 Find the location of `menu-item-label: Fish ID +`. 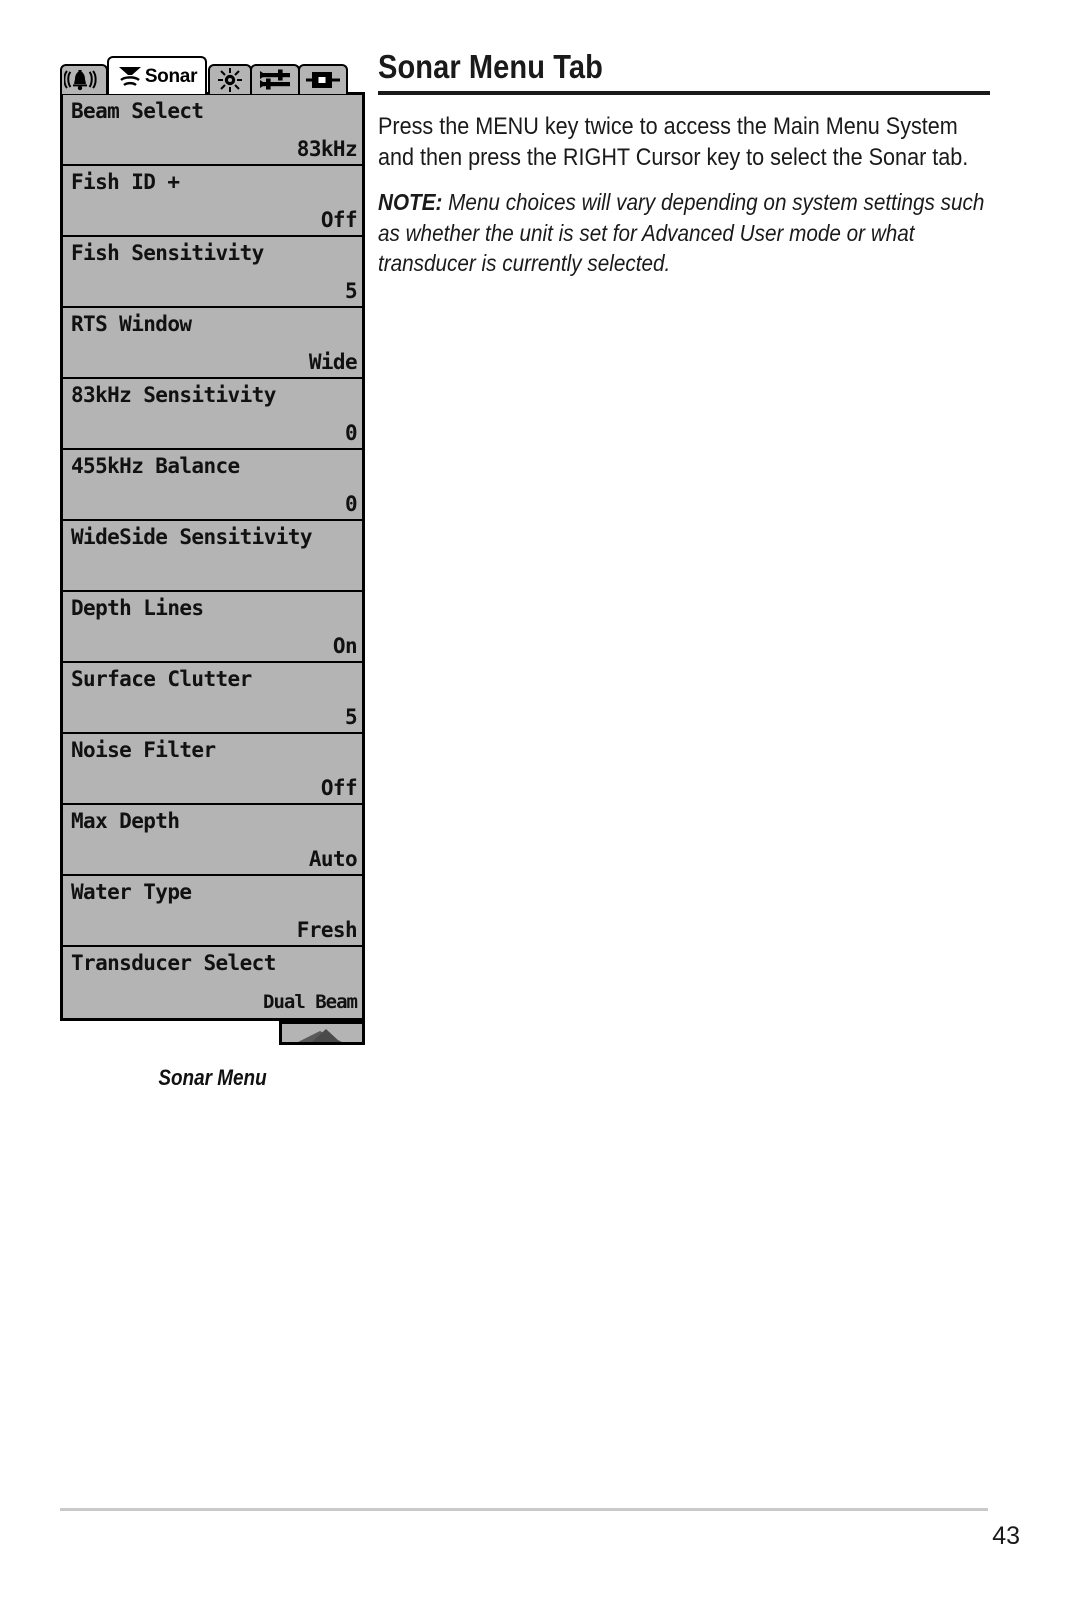

menu-item-label: Fish ID + is located at coordinates (125, 182).